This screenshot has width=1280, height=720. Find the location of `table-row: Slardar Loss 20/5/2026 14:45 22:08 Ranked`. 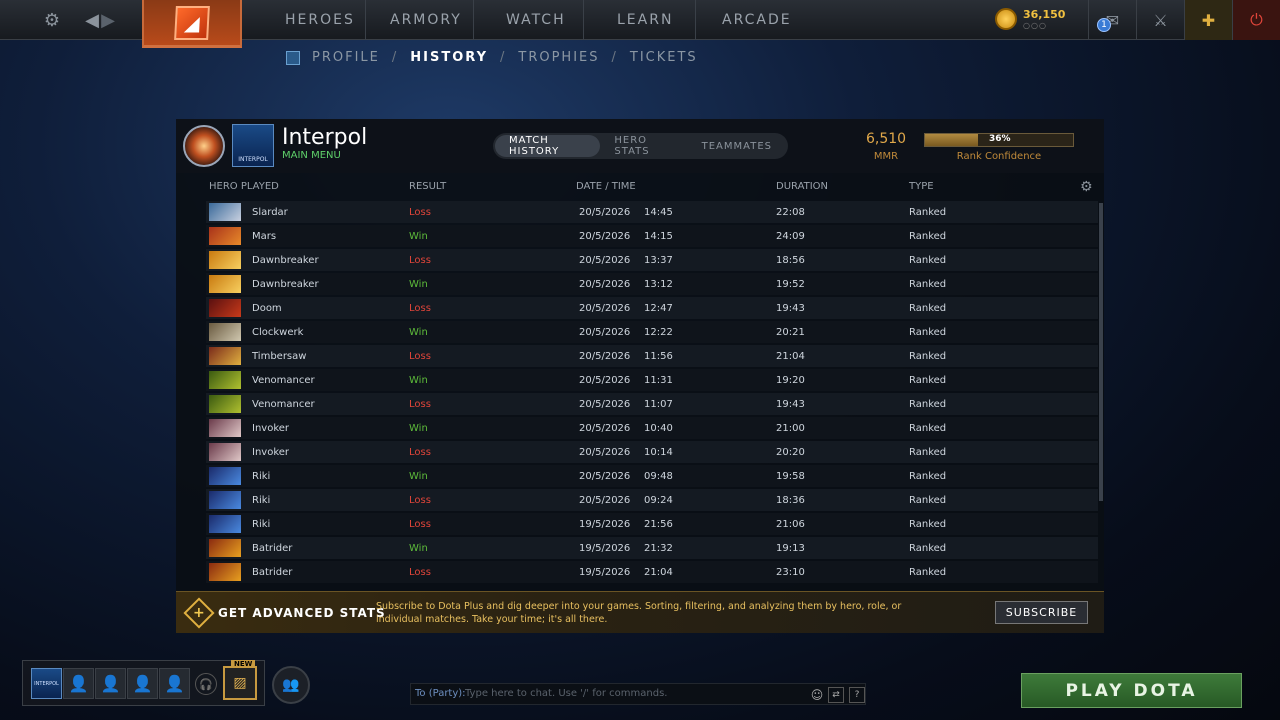

table-row: Slardar Loss 20/5/2026 14:45 22:08 Ranked is located at coordinates (652, 212).